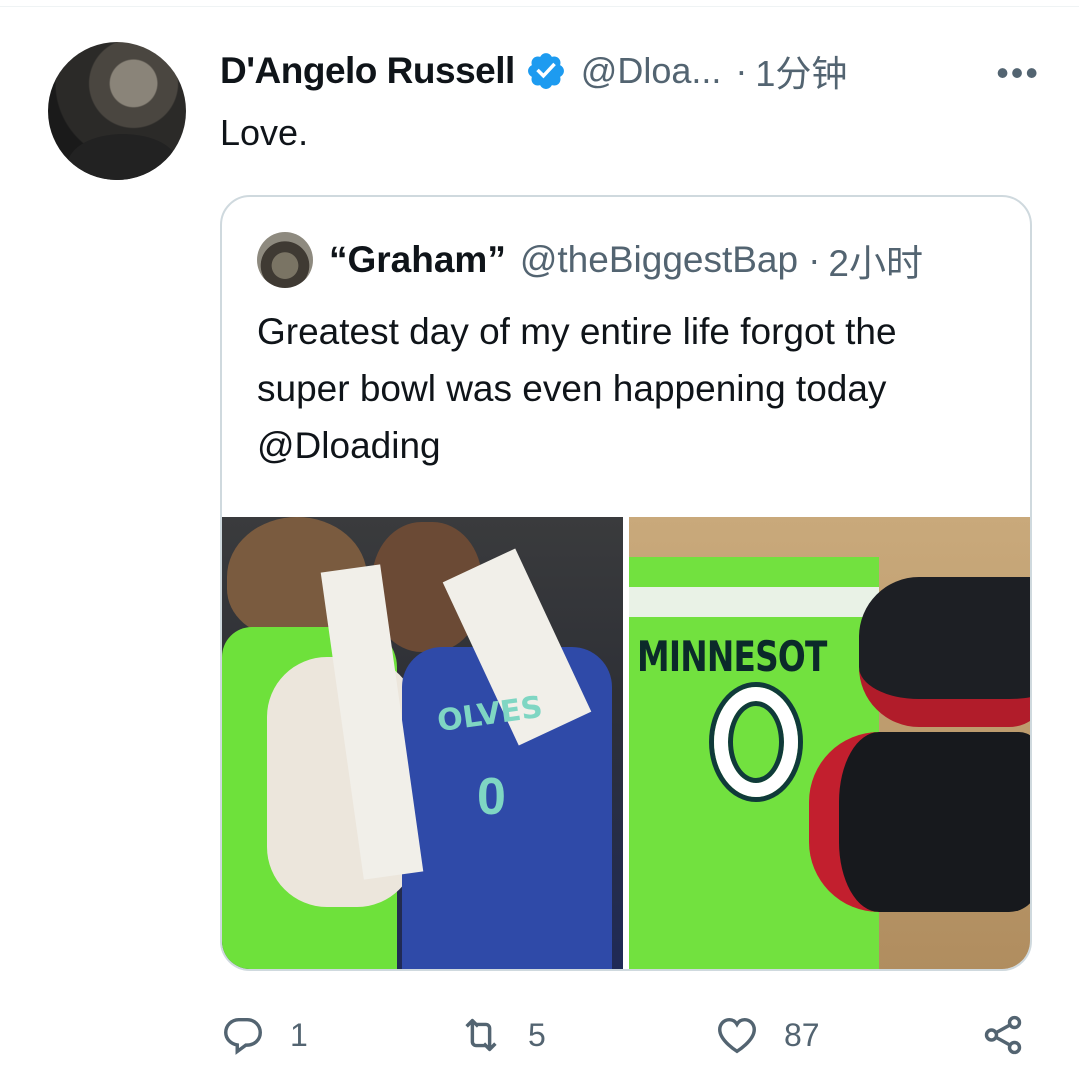 The width and height of the screenshot is (1079, 1090). Describe the element at coordinates (767, 1035) in the screenshot. I see `like-button: 87` at that location.